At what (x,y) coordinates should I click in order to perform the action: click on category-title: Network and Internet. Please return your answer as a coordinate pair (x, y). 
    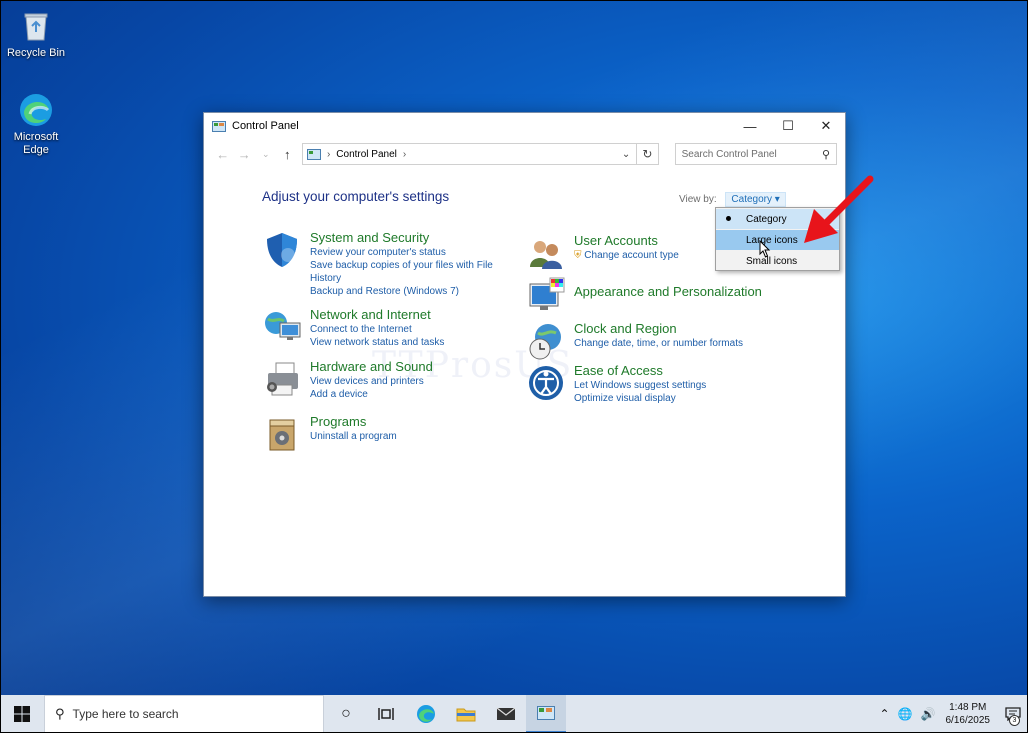
    Looking at the image, I should click on (377, 315).